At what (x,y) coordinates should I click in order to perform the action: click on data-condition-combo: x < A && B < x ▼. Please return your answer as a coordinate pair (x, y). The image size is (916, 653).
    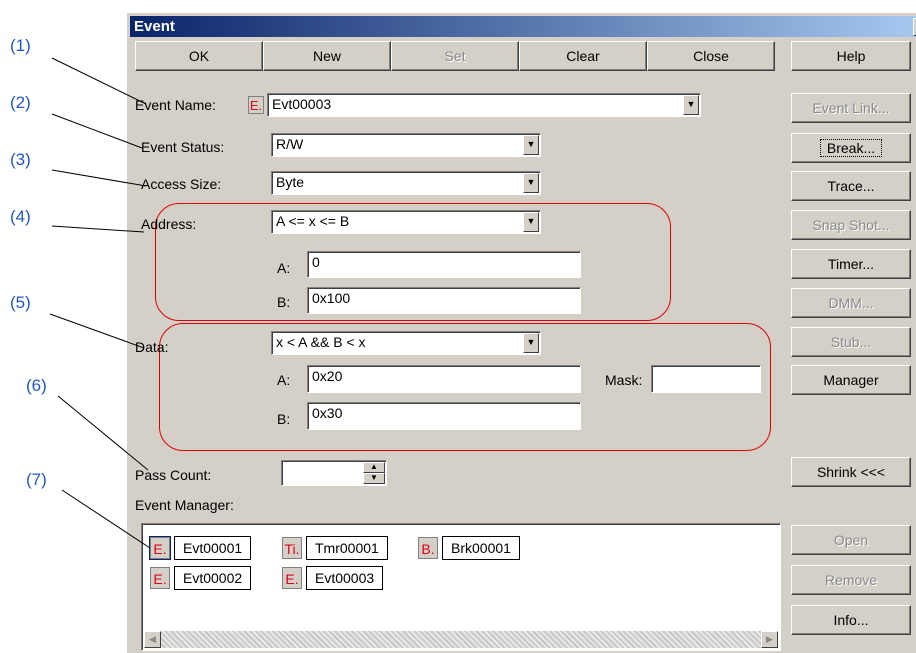
    Looking at the image, I should click on (406, 343).